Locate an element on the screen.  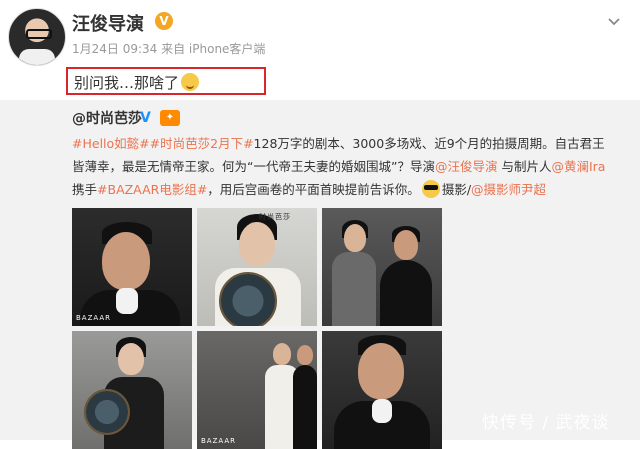
hashtag-link: #BAZAAR电影组# is located at coordinates (152, 189).